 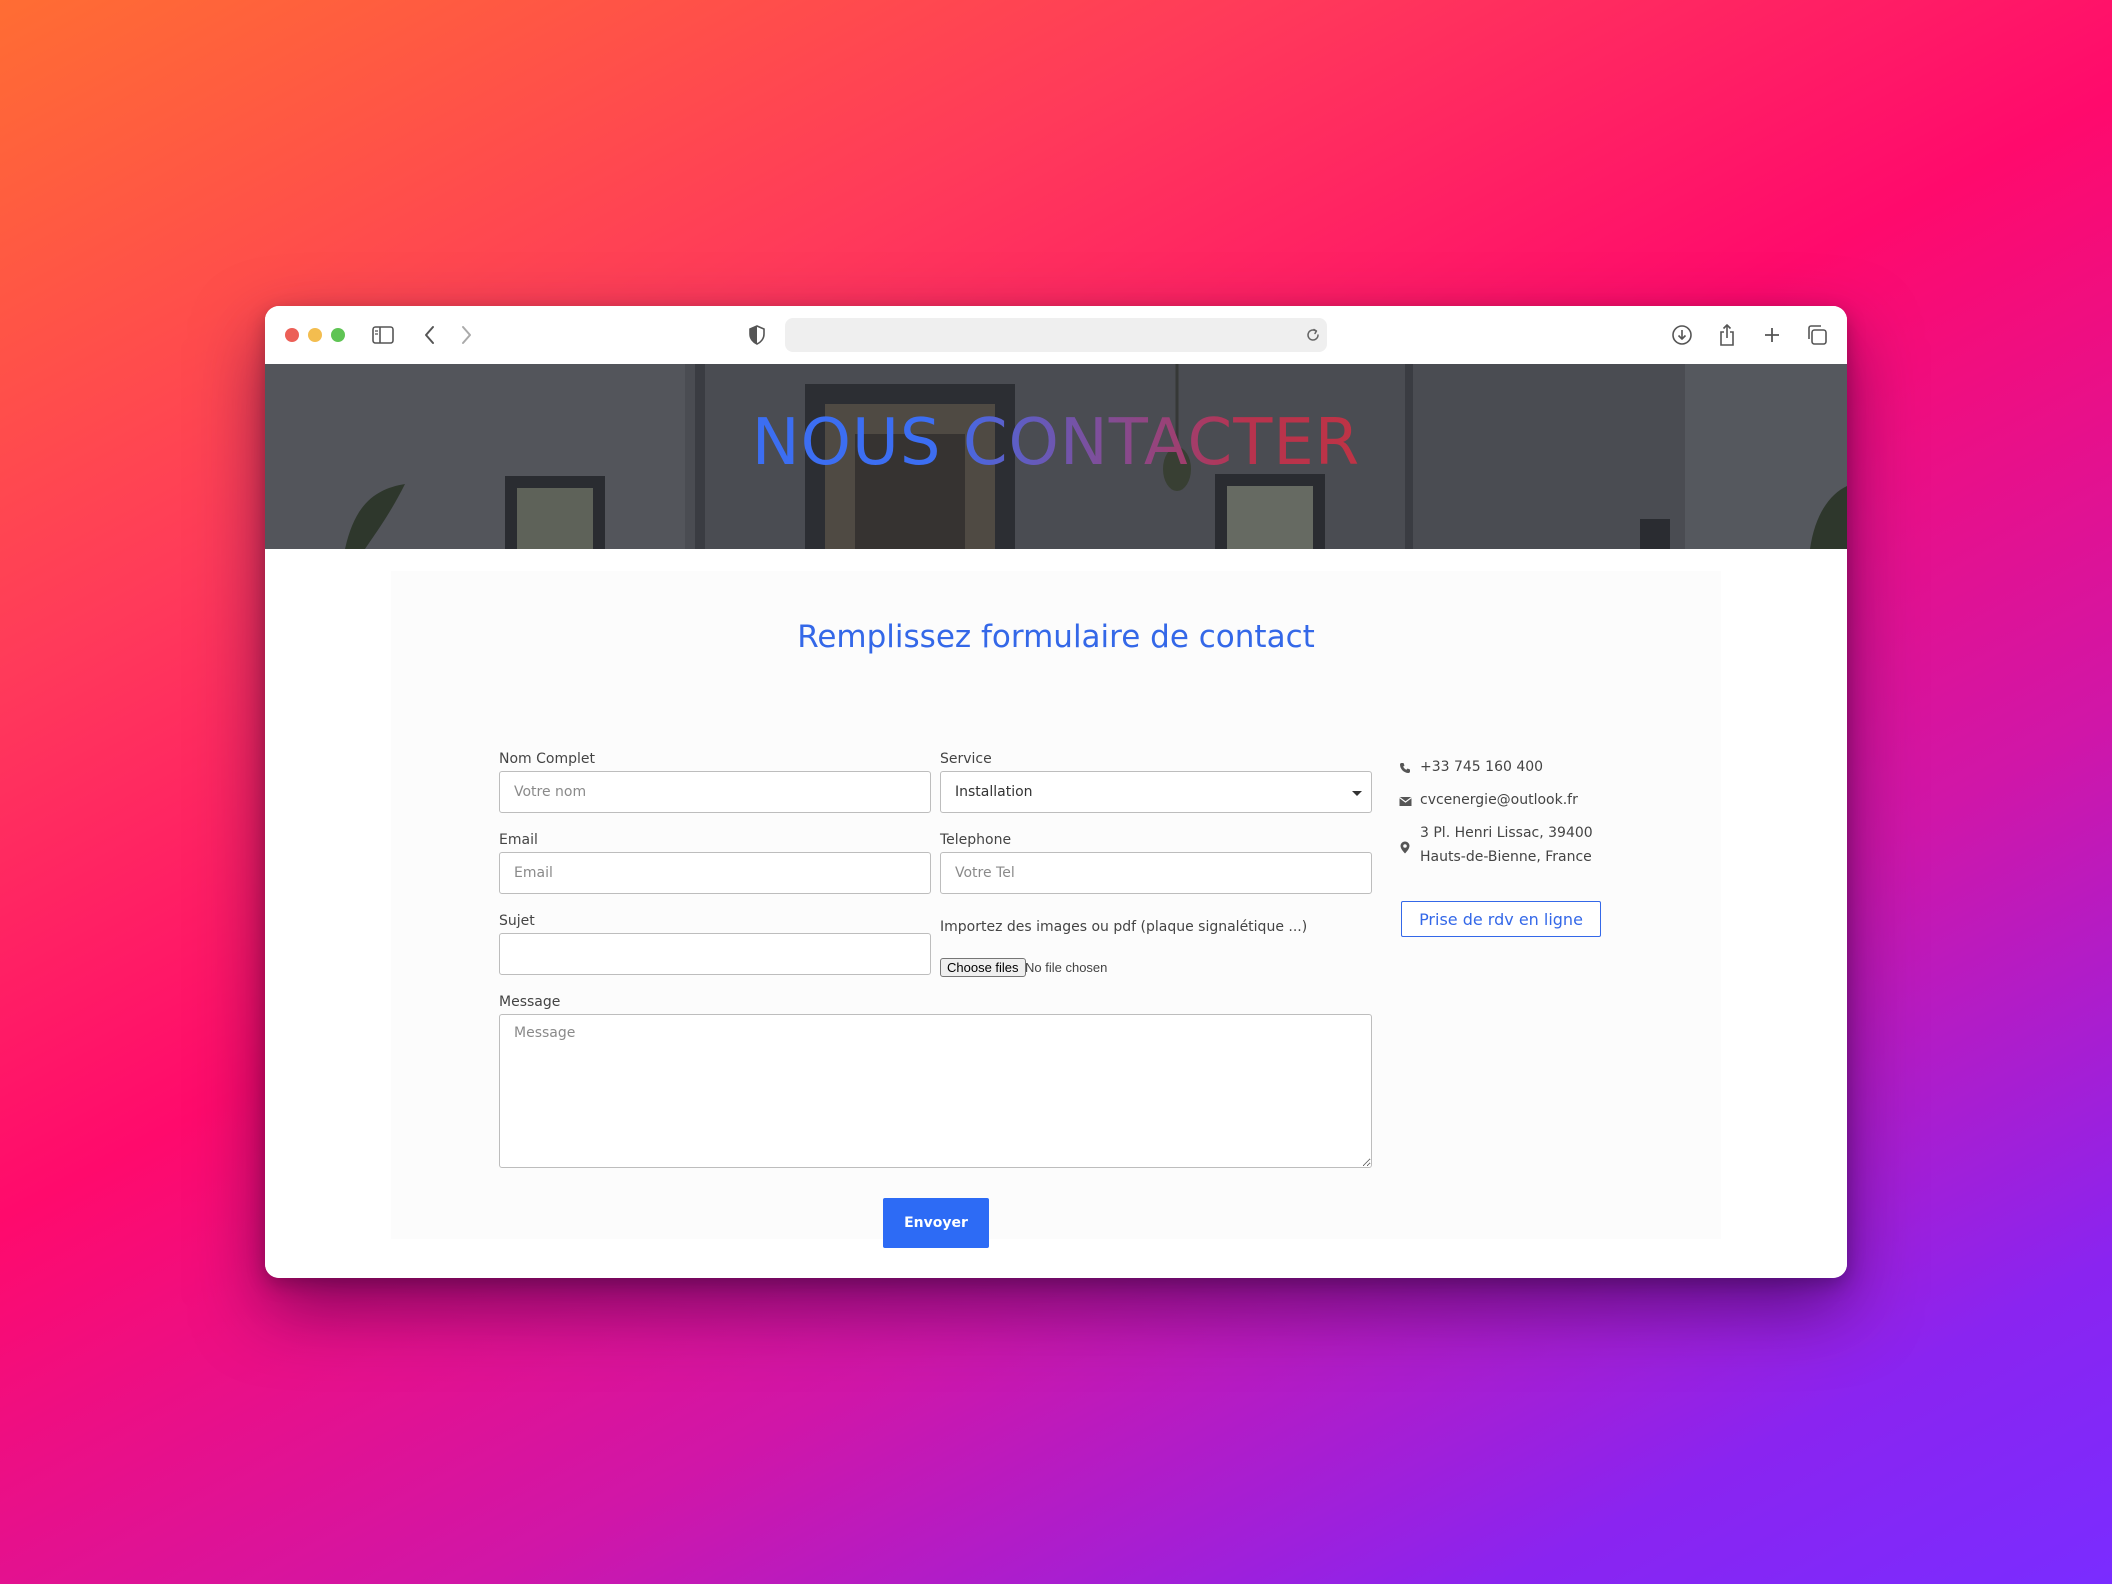 What do you see at coordinates (517, 921) in the screenshot?
I see `subject-label: Sujet` at bounding box center [517, 921].